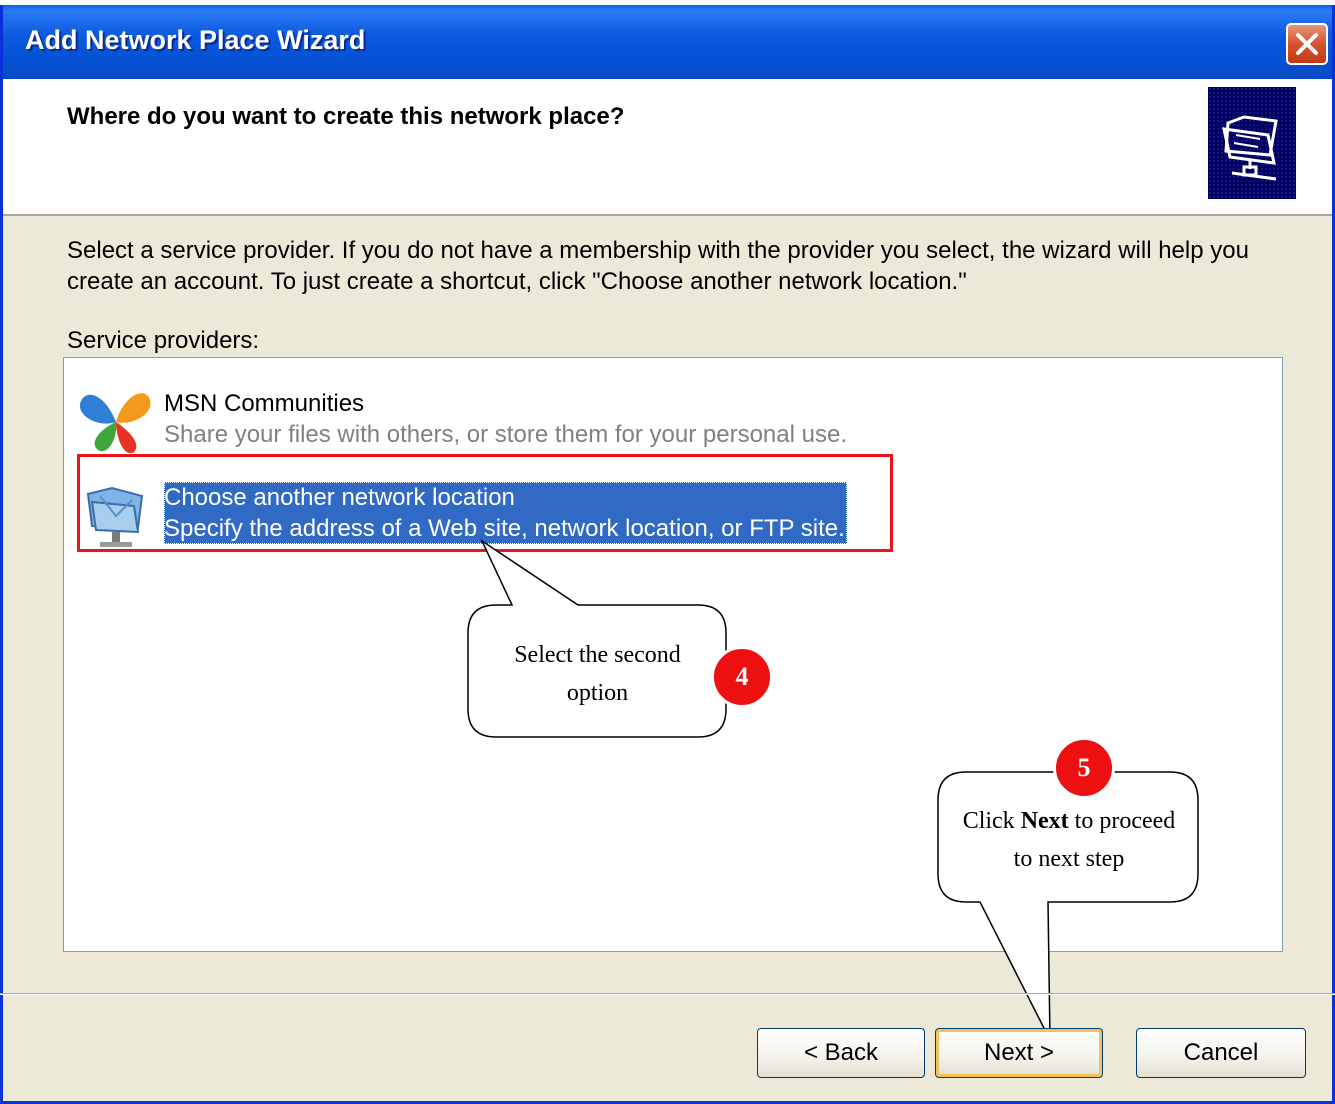 This screenshot has width=1335, height=1104. Describe the element at coordinates (1252, 143) in the screenshot. I see `network-folder-icon` at that location.